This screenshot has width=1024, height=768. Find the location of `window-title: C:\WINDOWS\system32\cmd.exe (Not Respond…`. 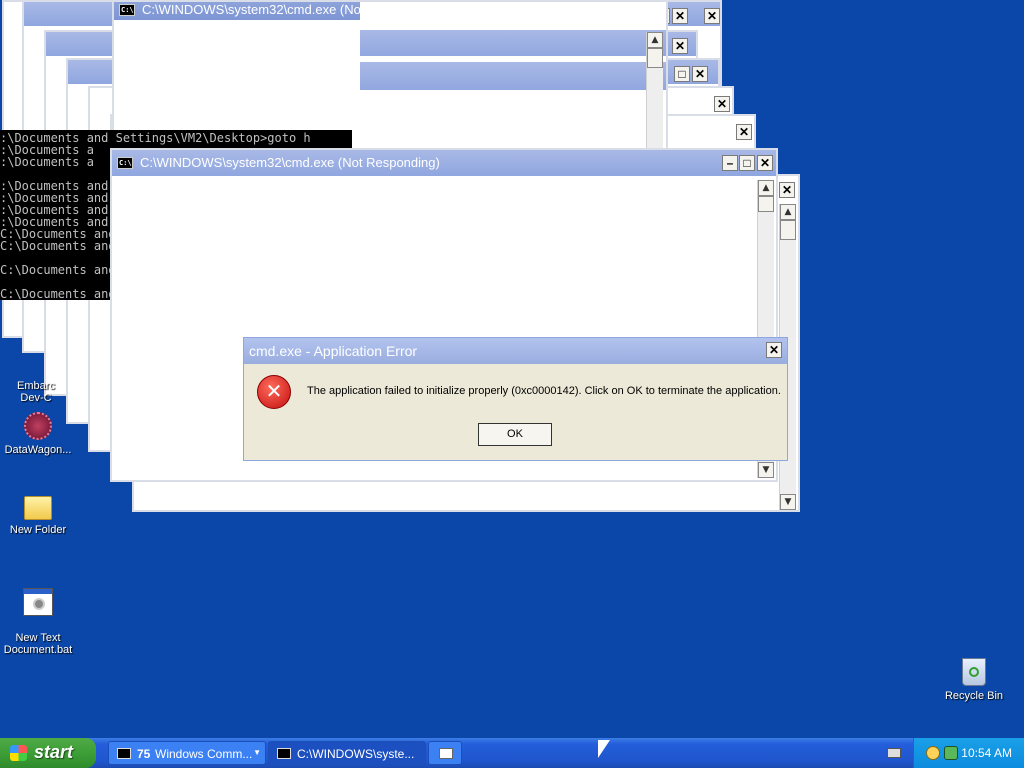

window-title: C:\WINDOWS\system32\cmd.exe (Not Respond… is located at coordinates (290, 162).